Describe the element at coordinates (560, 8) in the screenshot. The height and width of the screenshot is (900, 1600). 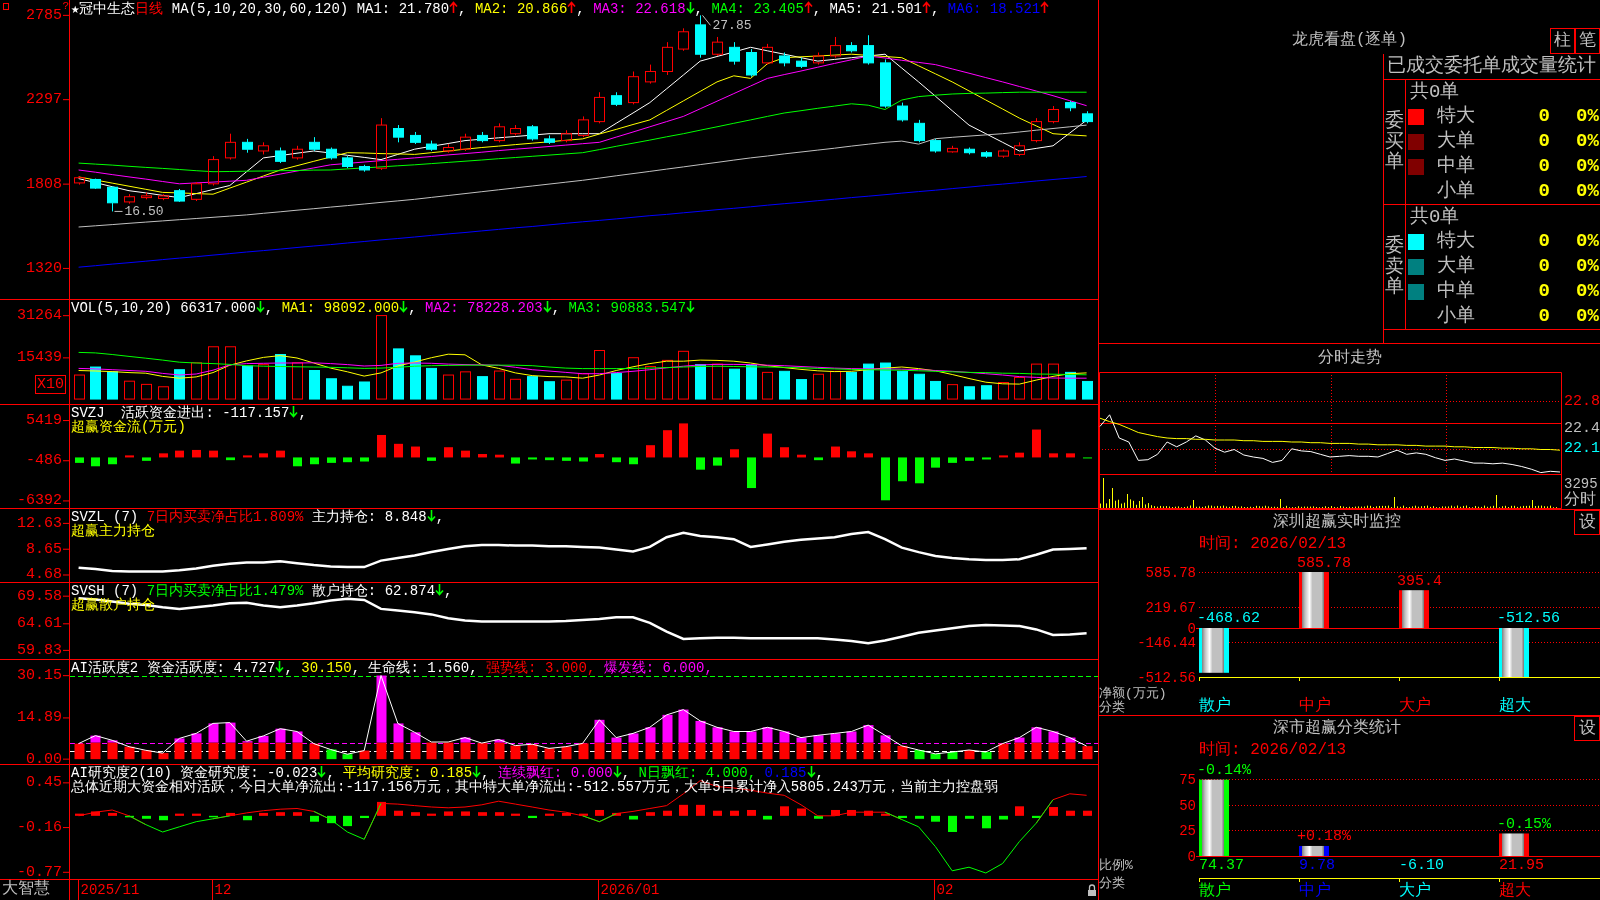
I see `indicator-header: ★冠中生态日线 MA(5,10,20,30,60,120) MA1: 21.780 , MA2: 20.866 , MA3: 22.618 , MA4: 23.405 , MA5: 21.501 , MA6: 18.521` at that location.